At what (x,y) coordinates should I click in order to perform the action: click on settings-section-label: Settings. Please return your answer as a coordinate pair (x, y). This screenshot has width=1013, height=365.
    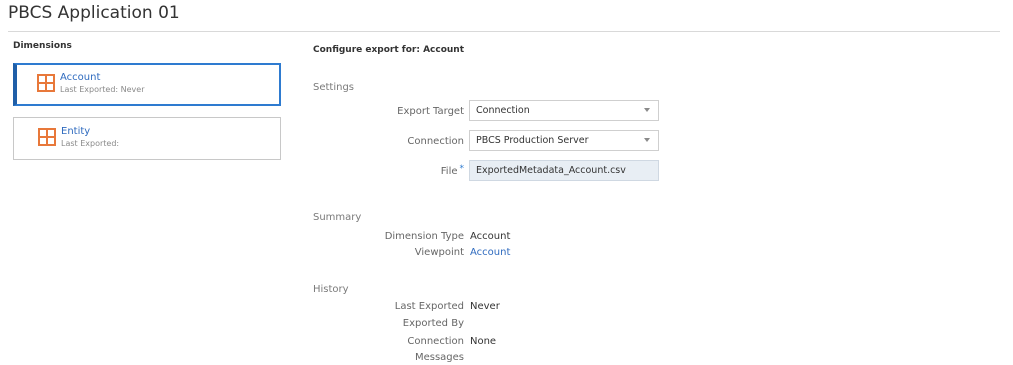
    Looking at the image, I should click on (334, 87).